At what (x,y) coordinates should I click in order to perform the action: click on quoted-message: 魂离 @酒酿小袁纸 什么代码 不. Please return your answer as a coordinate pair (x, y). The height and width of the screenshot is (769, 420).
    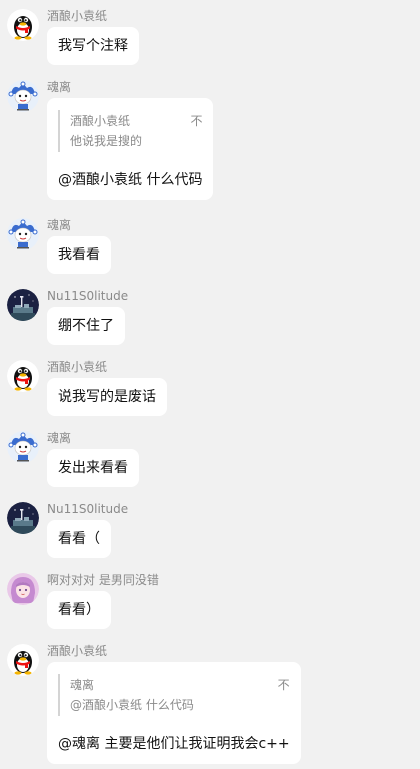
    Looking at the image, I should click on (174, 695).